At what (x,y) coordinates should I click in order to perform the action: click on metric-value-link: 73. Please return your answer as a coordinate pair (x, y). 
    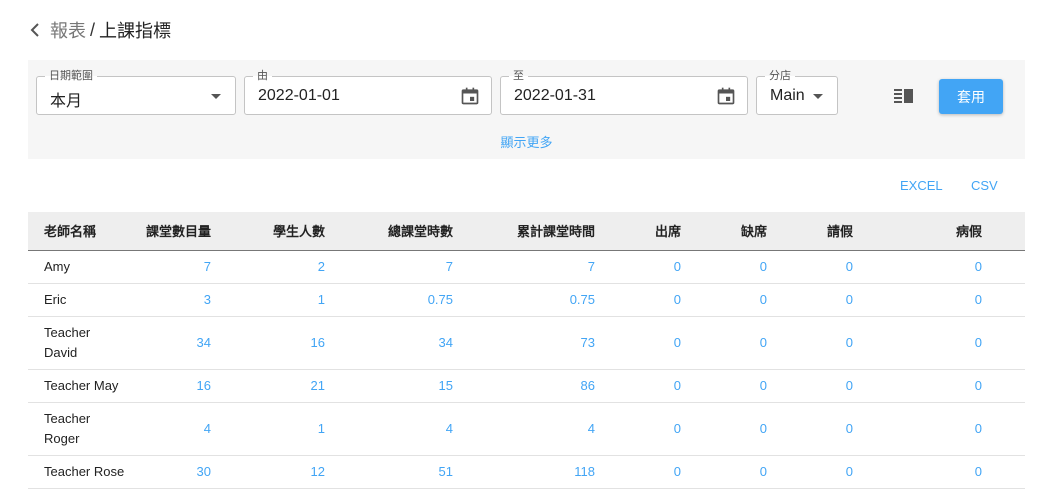
    Looking at the image, I should click on (567, 342).